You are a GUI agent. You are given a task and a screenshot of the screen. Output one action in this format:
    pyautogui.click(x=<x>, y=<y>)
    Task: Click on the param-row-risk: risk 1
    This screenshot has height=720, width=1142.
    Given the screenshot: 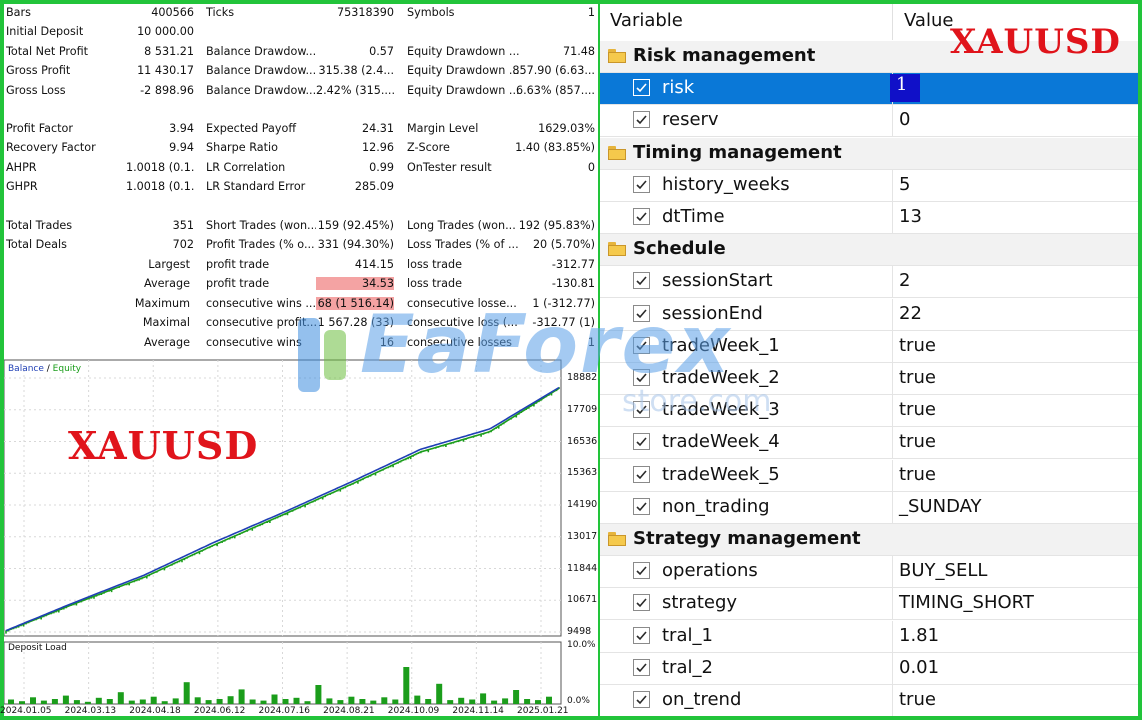 What is the action you would take?
    pyautogui.click(x=869, y=89)
    